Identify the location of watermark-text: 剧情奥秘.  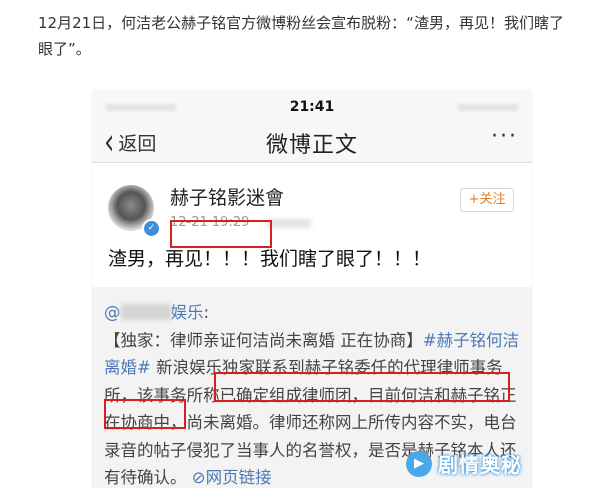
(480, 465).